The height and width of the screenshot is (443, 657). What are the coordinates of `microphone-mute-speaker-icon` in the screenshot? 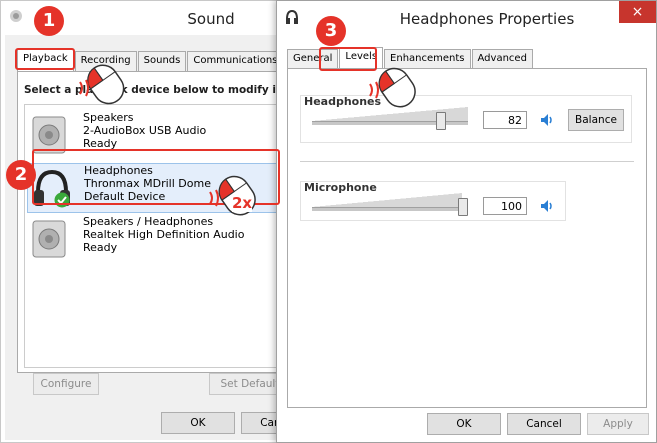 It's located at (547, 206).